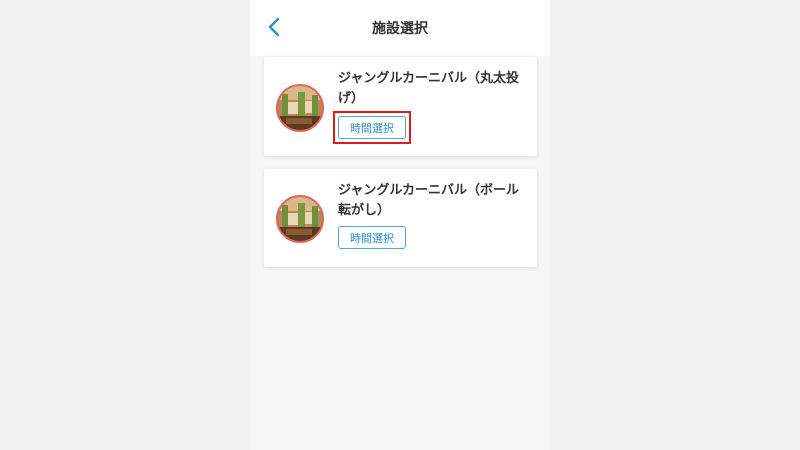 The image size is (800, 450). I want to click on facility-card: ジャングルカーニバル（丸太投げ） 時間選択, so click(400, 106).